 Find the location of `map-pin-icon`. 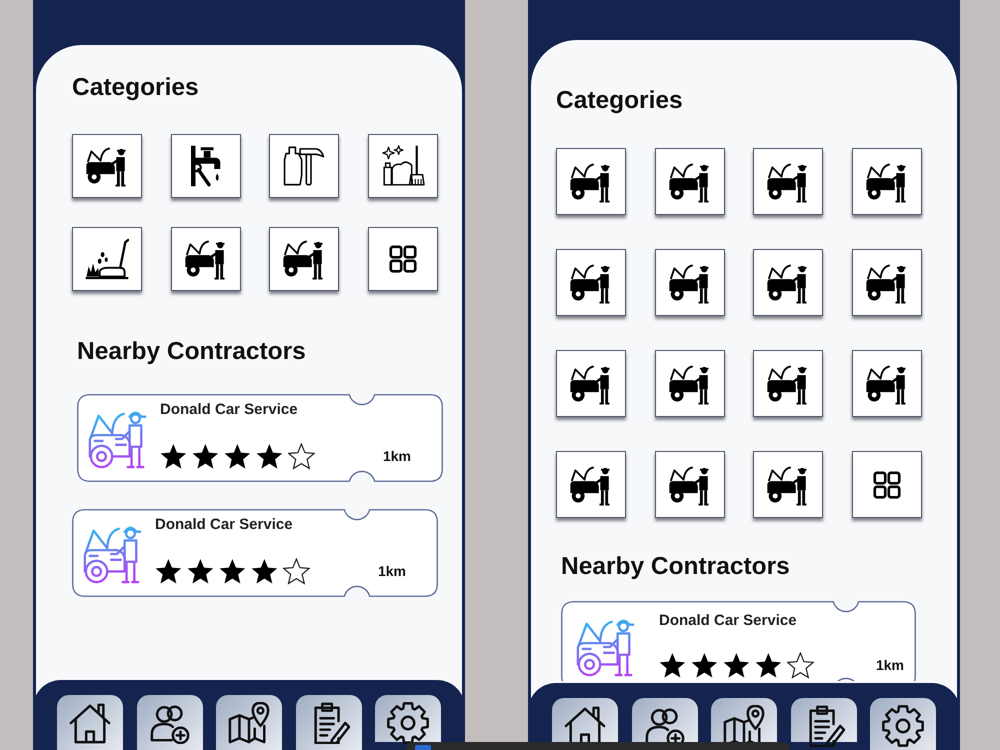

map-pin-icon is located at coordinates (249, 723).